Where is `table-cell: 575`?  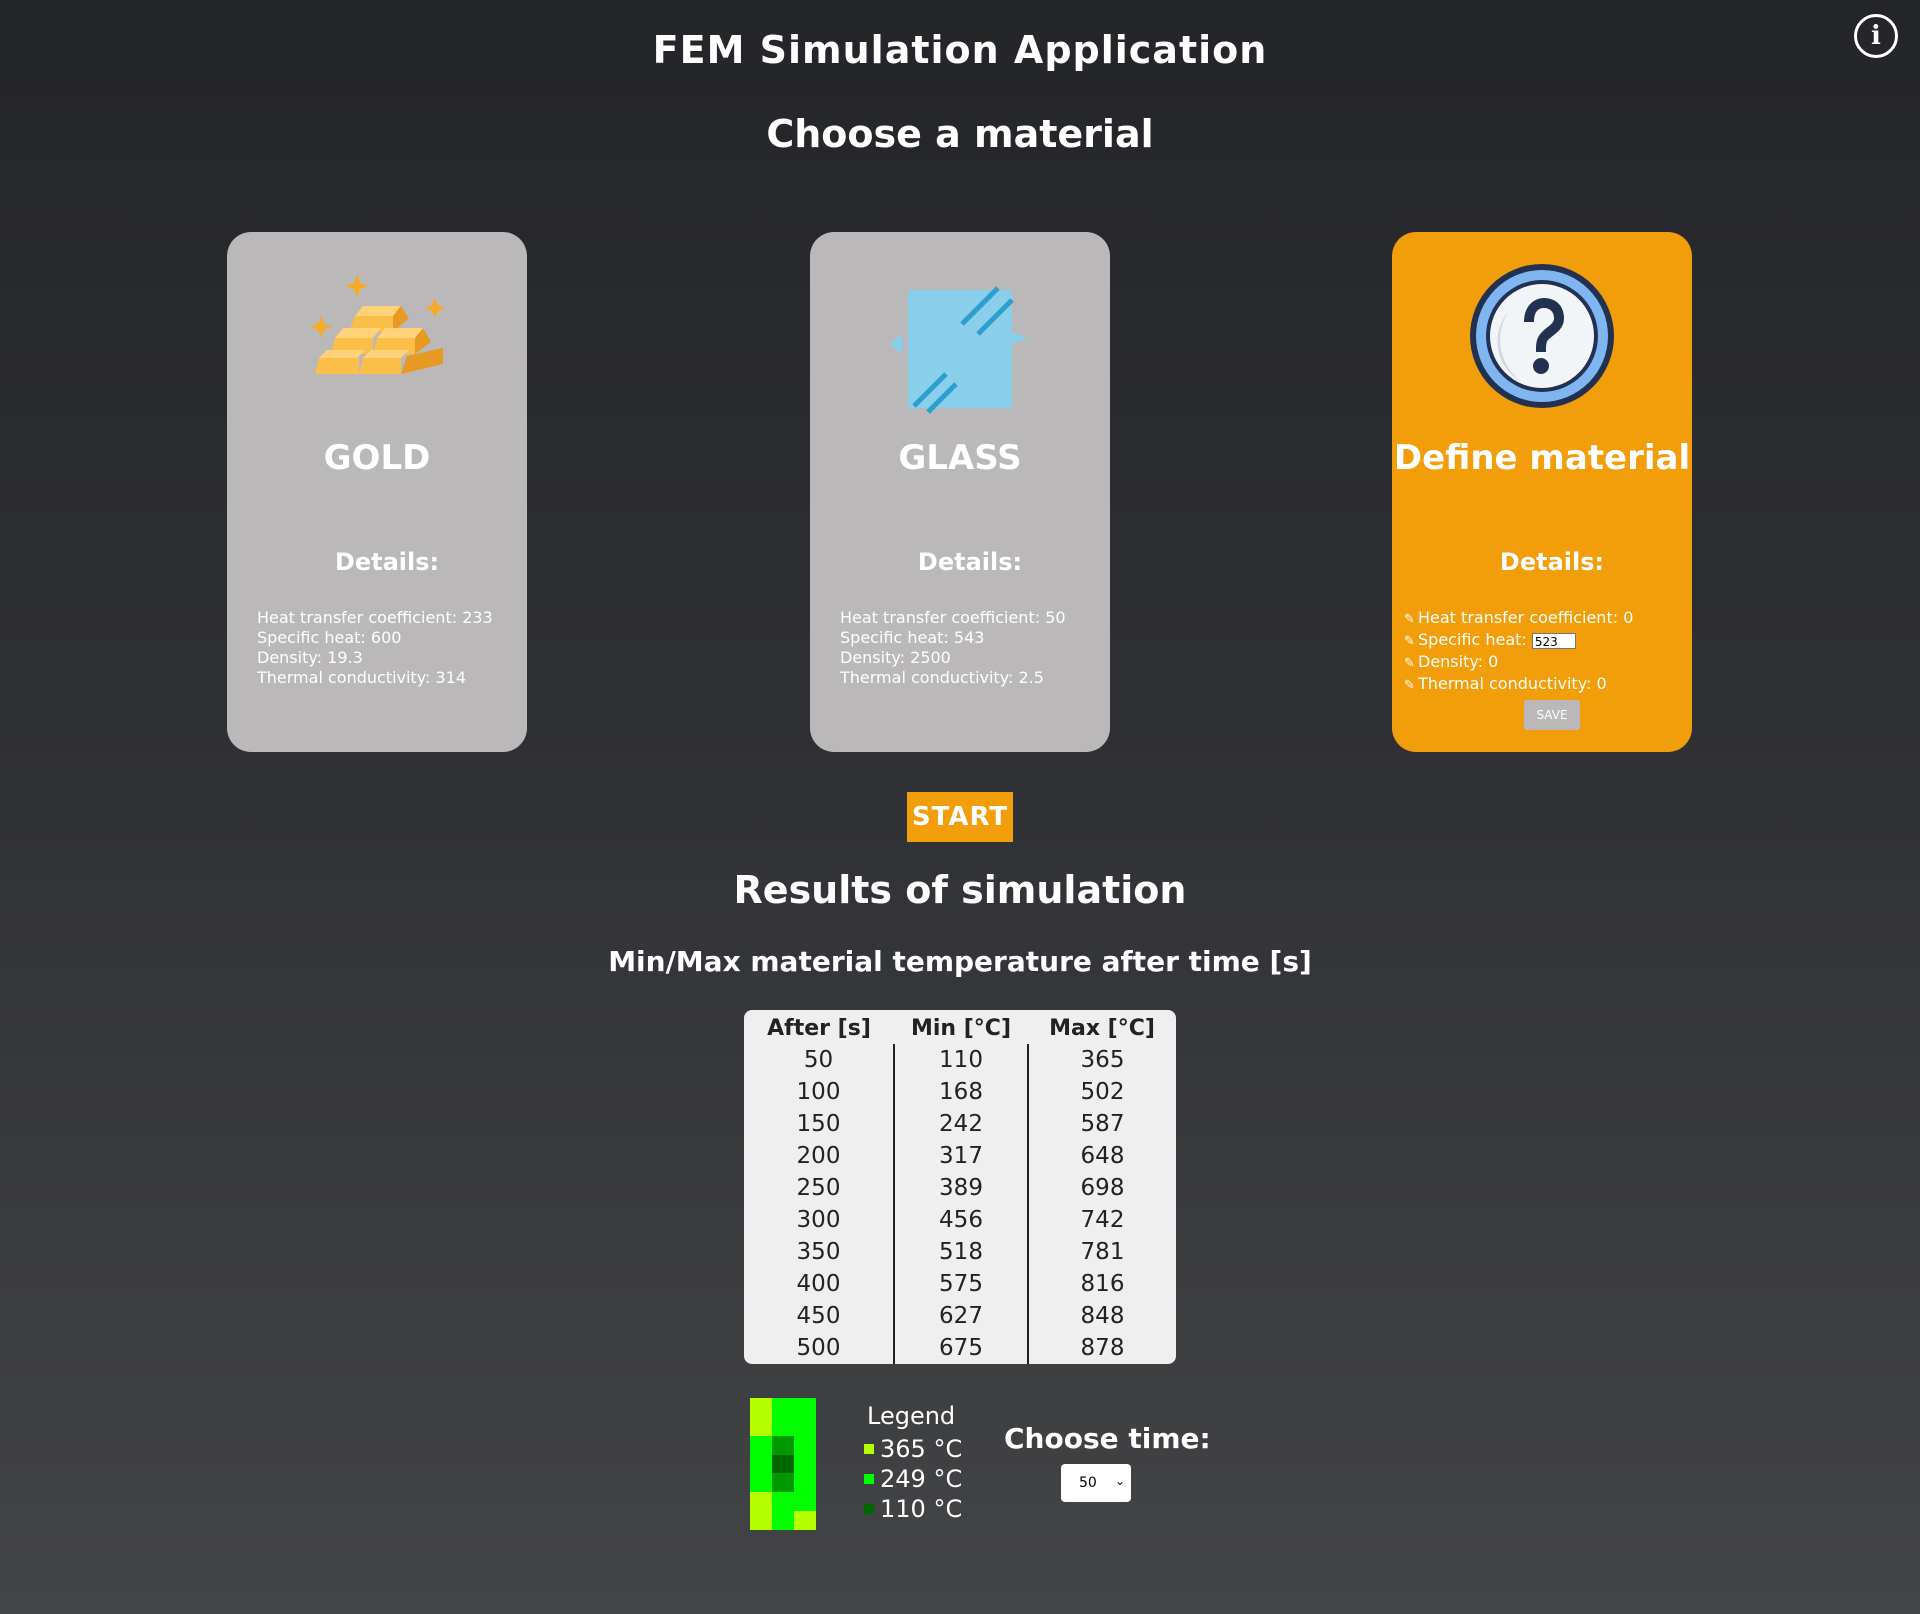
table-cell: 575 is located at coordinates (961, 1284).